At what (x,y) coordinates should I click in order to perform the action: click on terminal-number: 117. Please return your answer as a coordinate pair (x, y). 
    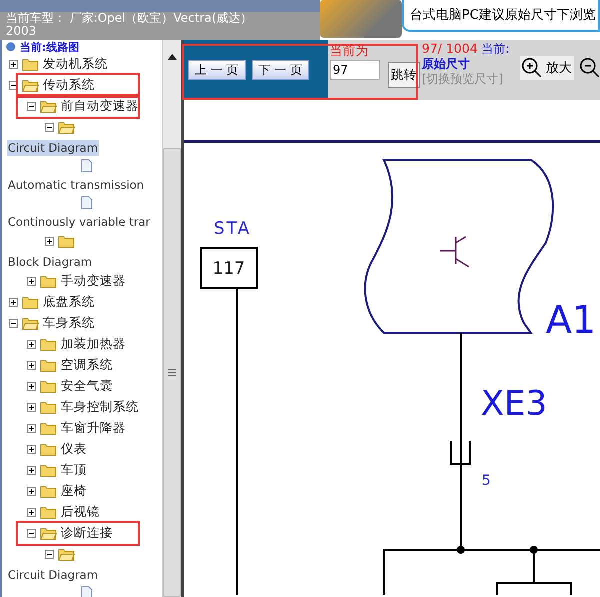
    Looking at the image, I should click on (229, 269).